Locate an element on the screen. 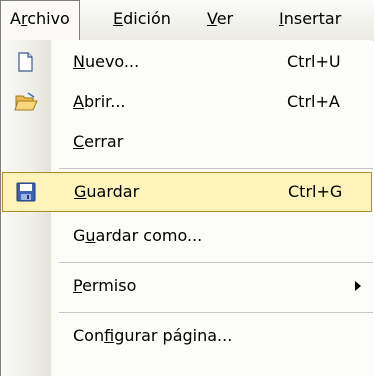 The image size is (374, 376). save-disk-icon is located at coordinates (26, 192).